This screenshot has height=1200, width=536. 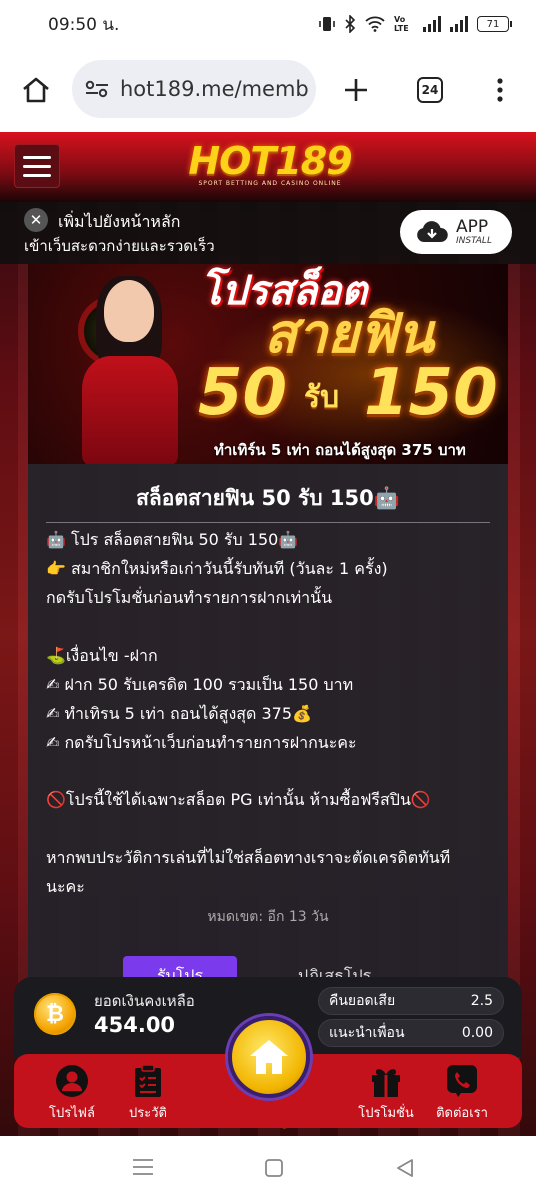 I want to click on menu-button, so click(x=37, y=166).